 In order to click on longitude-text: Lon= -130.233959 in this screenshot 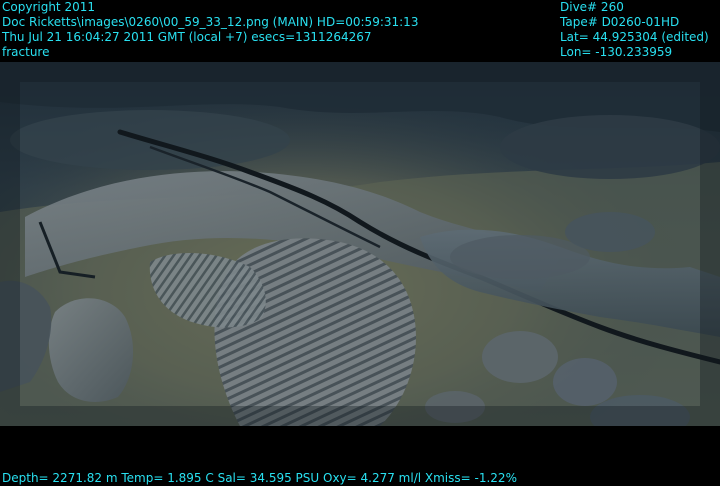, I will do `click(616, 52)`.